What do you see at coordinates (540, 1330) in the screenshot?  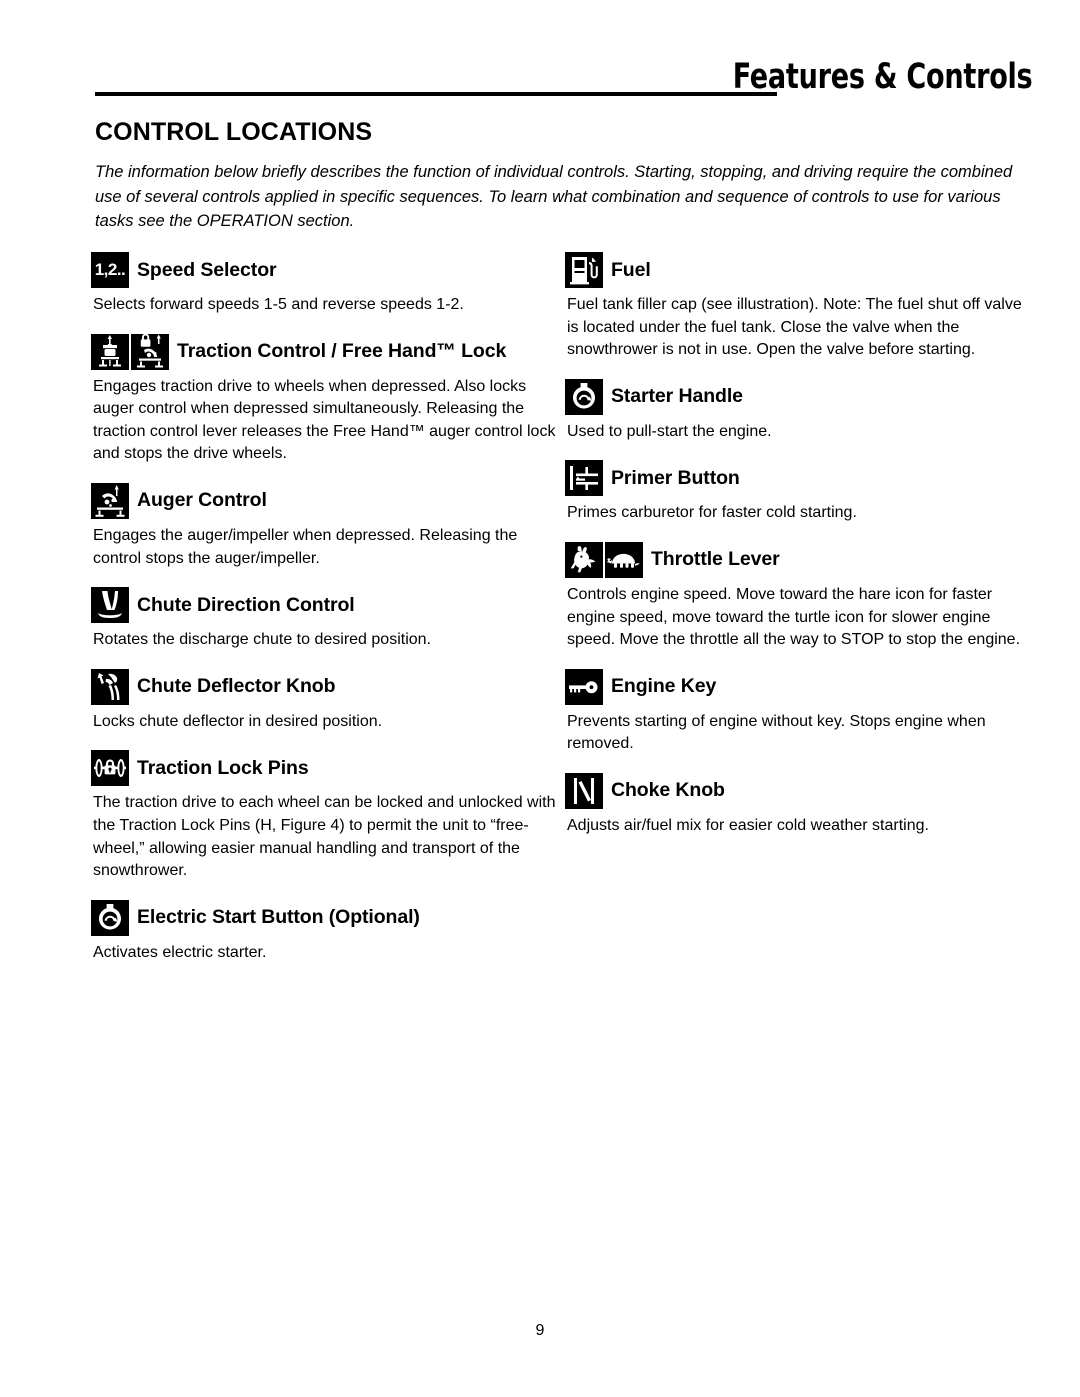 I see `page-number: 9` at bounding box center [540, 1330].